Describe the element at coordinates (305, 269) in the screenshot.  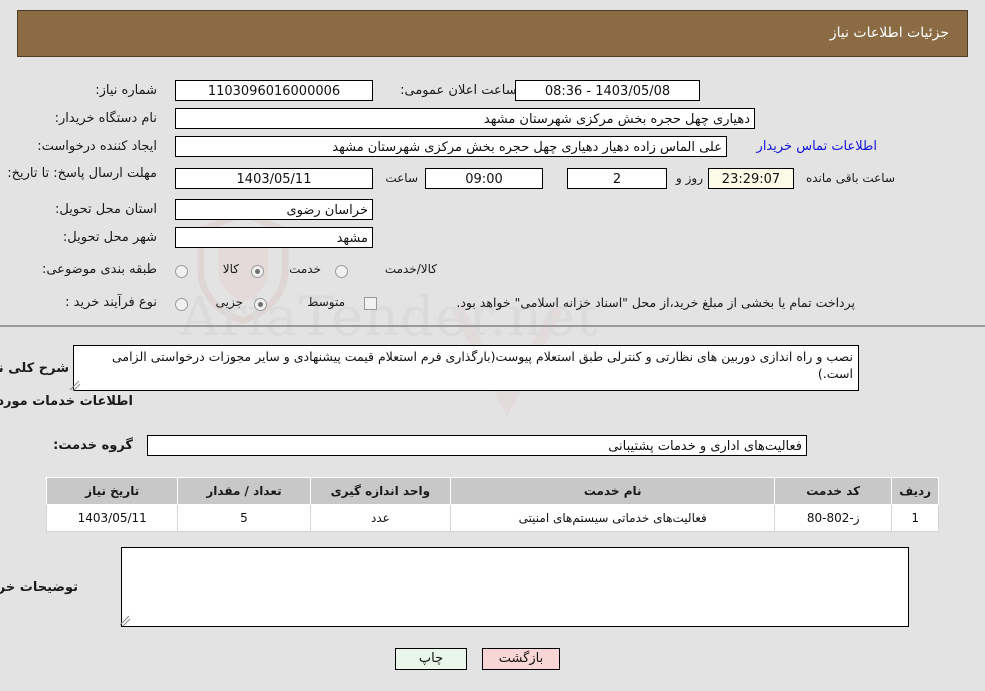
I see `radio-category-khedmat-label: خدمت` at that location.